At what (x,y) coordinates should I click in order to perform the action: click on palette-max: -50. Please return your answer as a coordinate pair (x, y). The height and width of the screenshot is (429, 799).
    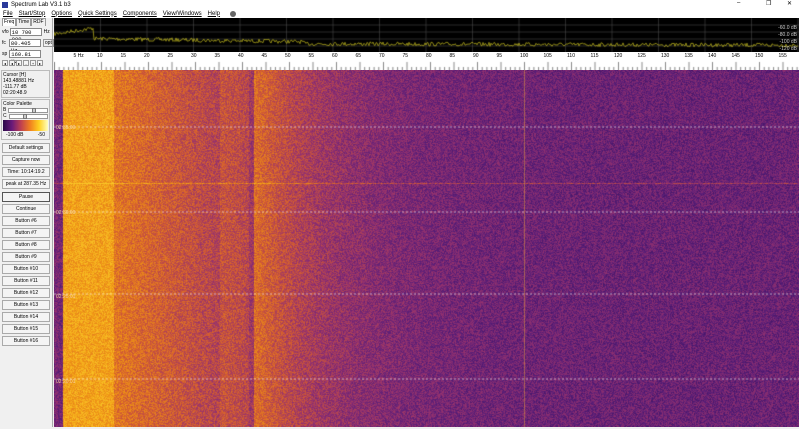
    Looking at the image, I should click on (41, 135).